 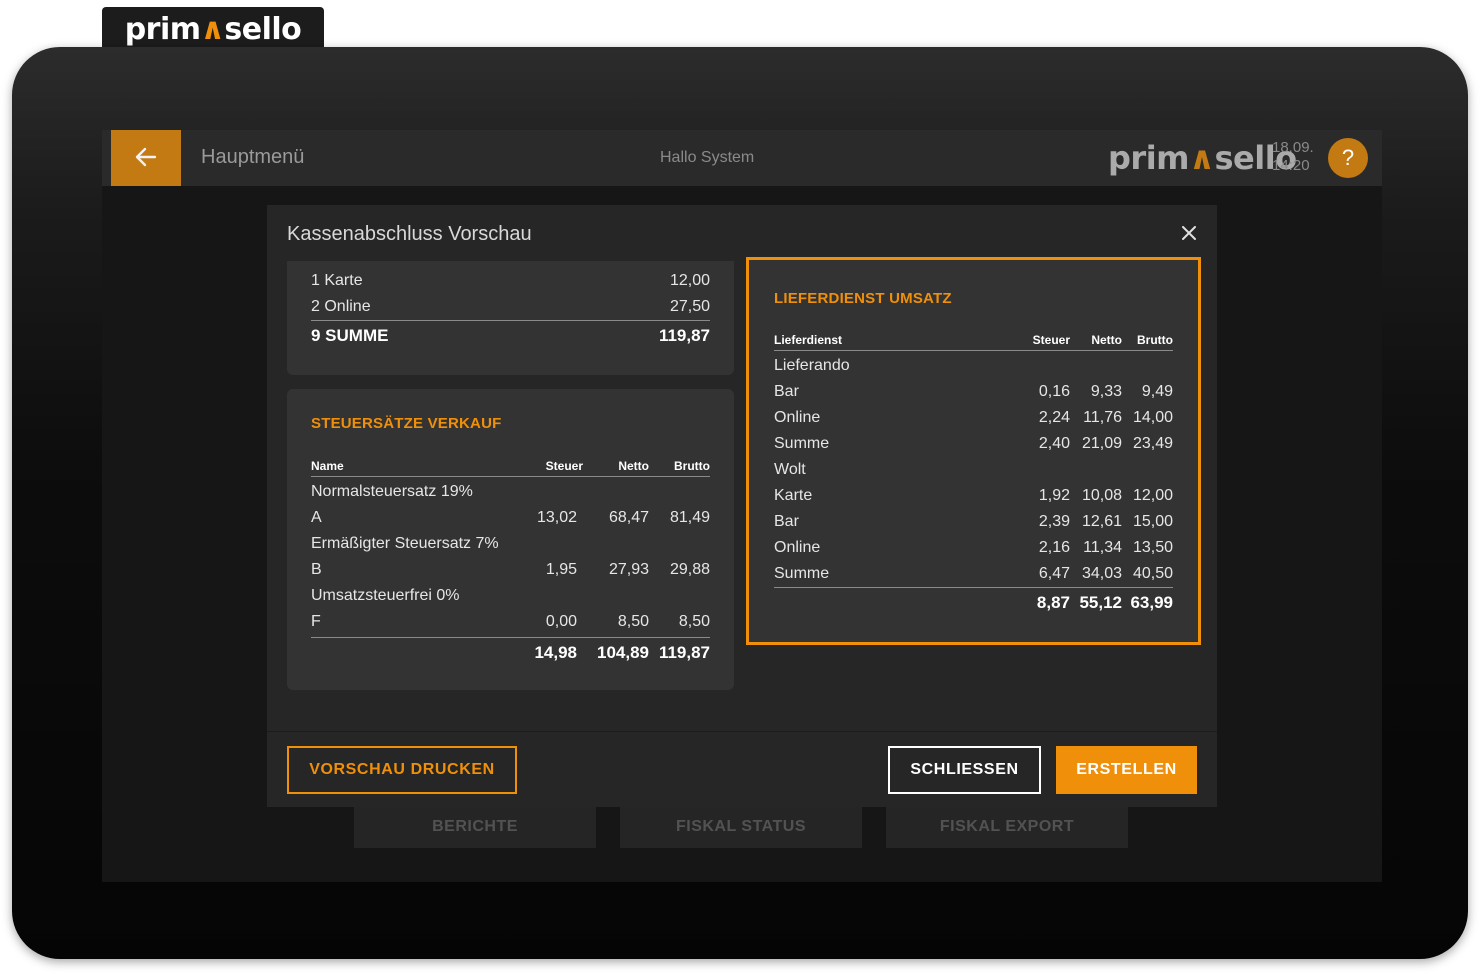 I want to click on table-row: Wolt, so click(x=973, y=470).